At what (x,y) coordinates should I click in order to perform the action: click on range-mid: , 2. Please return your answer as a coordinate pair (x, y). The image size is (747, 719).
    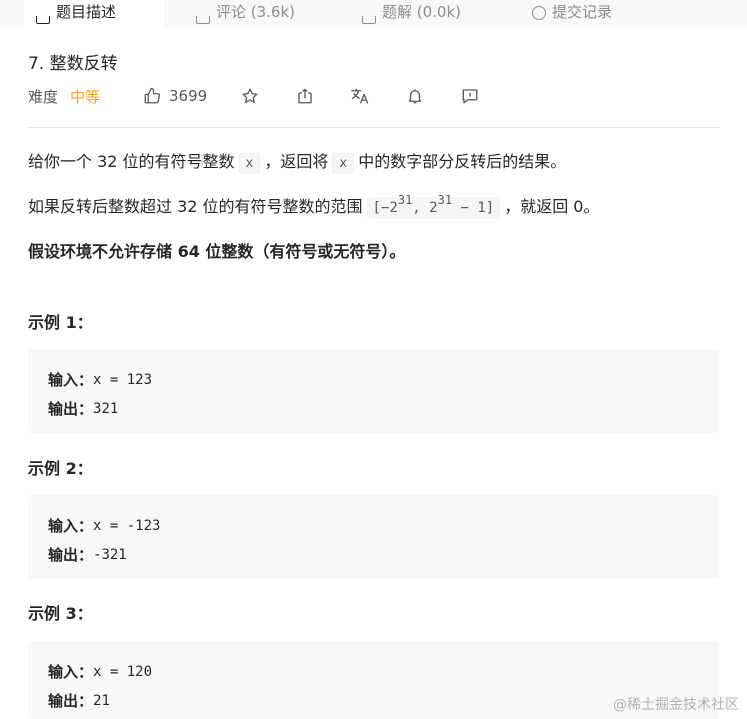
    Looking at the image, I should click on (425, 208).